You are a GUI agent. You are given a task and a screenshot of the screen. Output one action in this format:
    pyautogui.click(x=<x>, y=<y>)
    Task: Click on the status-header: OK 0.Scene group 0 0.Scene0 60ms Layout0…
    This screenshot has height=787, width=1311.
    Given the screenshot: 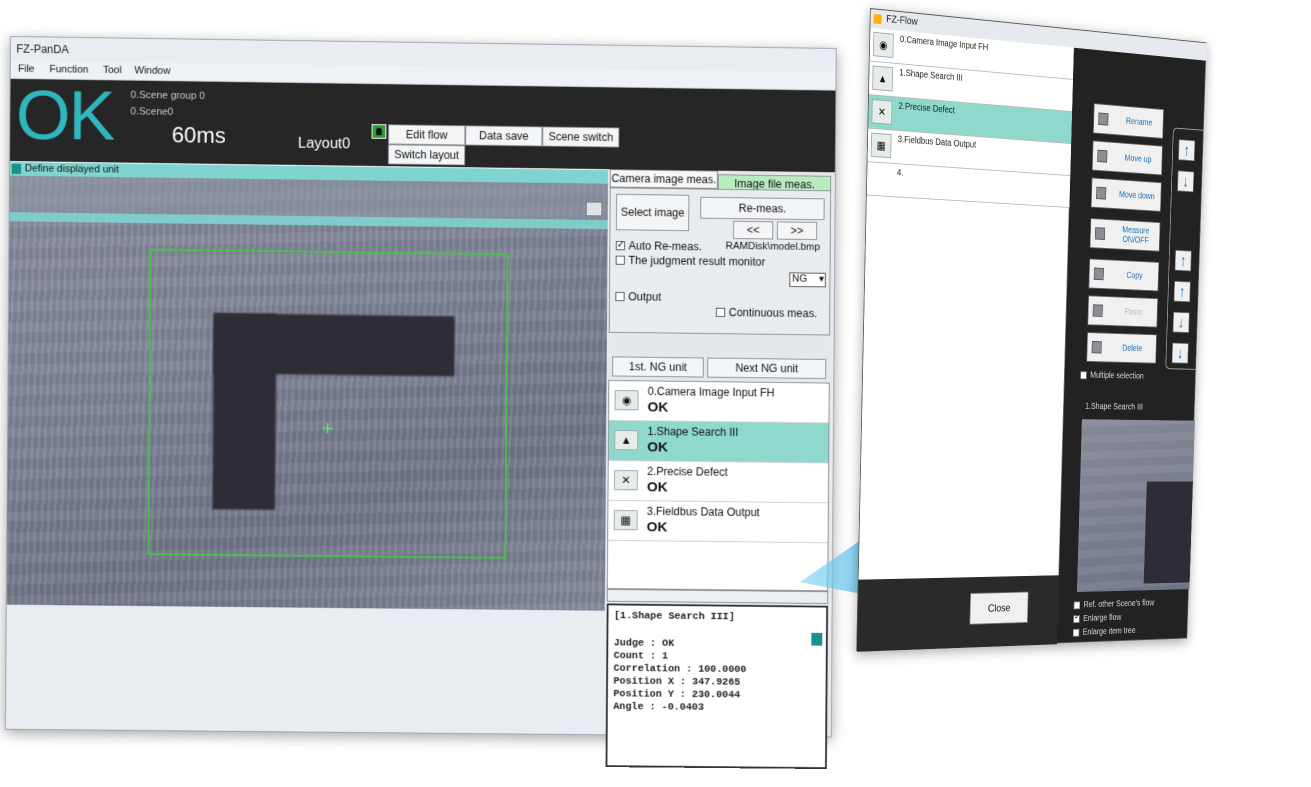 What is the action you would take?
    pyautogui.click(x=423, y=124)
    